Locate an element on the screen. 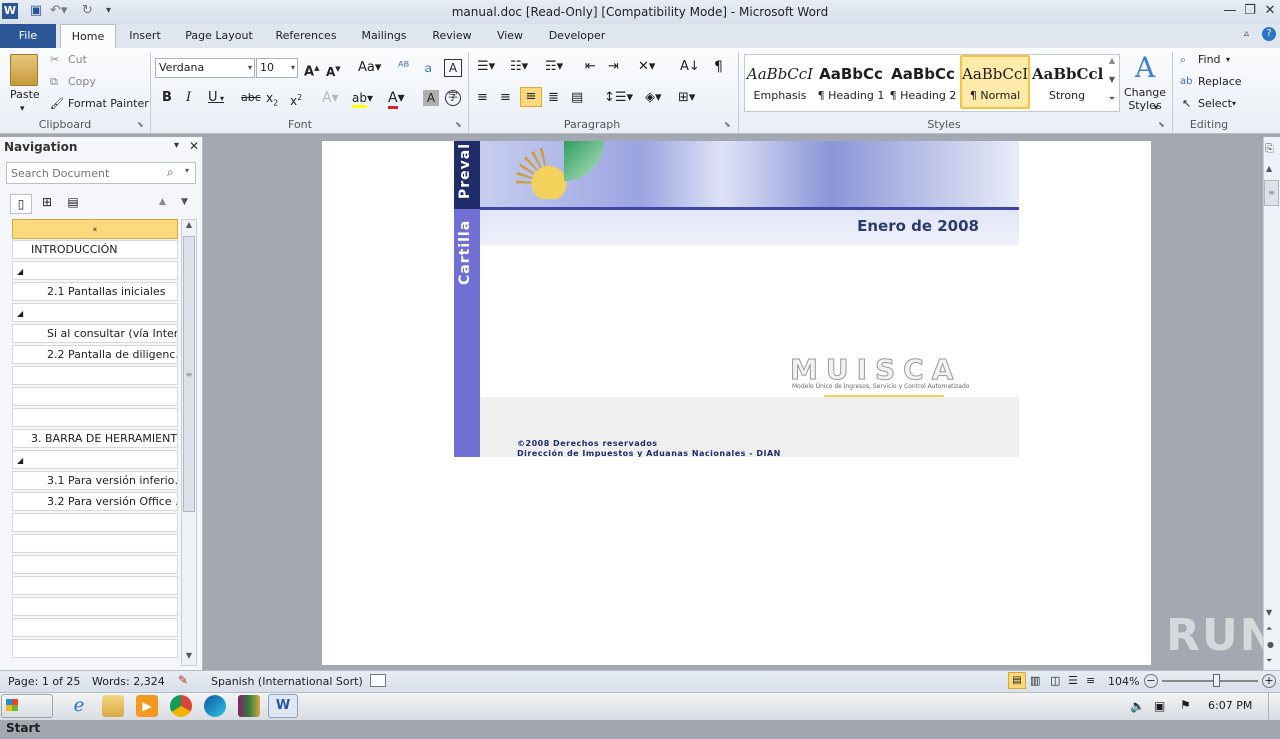 Image resolution: width=1280 pixels, height=739 pixels. zoom-slider-track is located at coordinates (1210, 681).